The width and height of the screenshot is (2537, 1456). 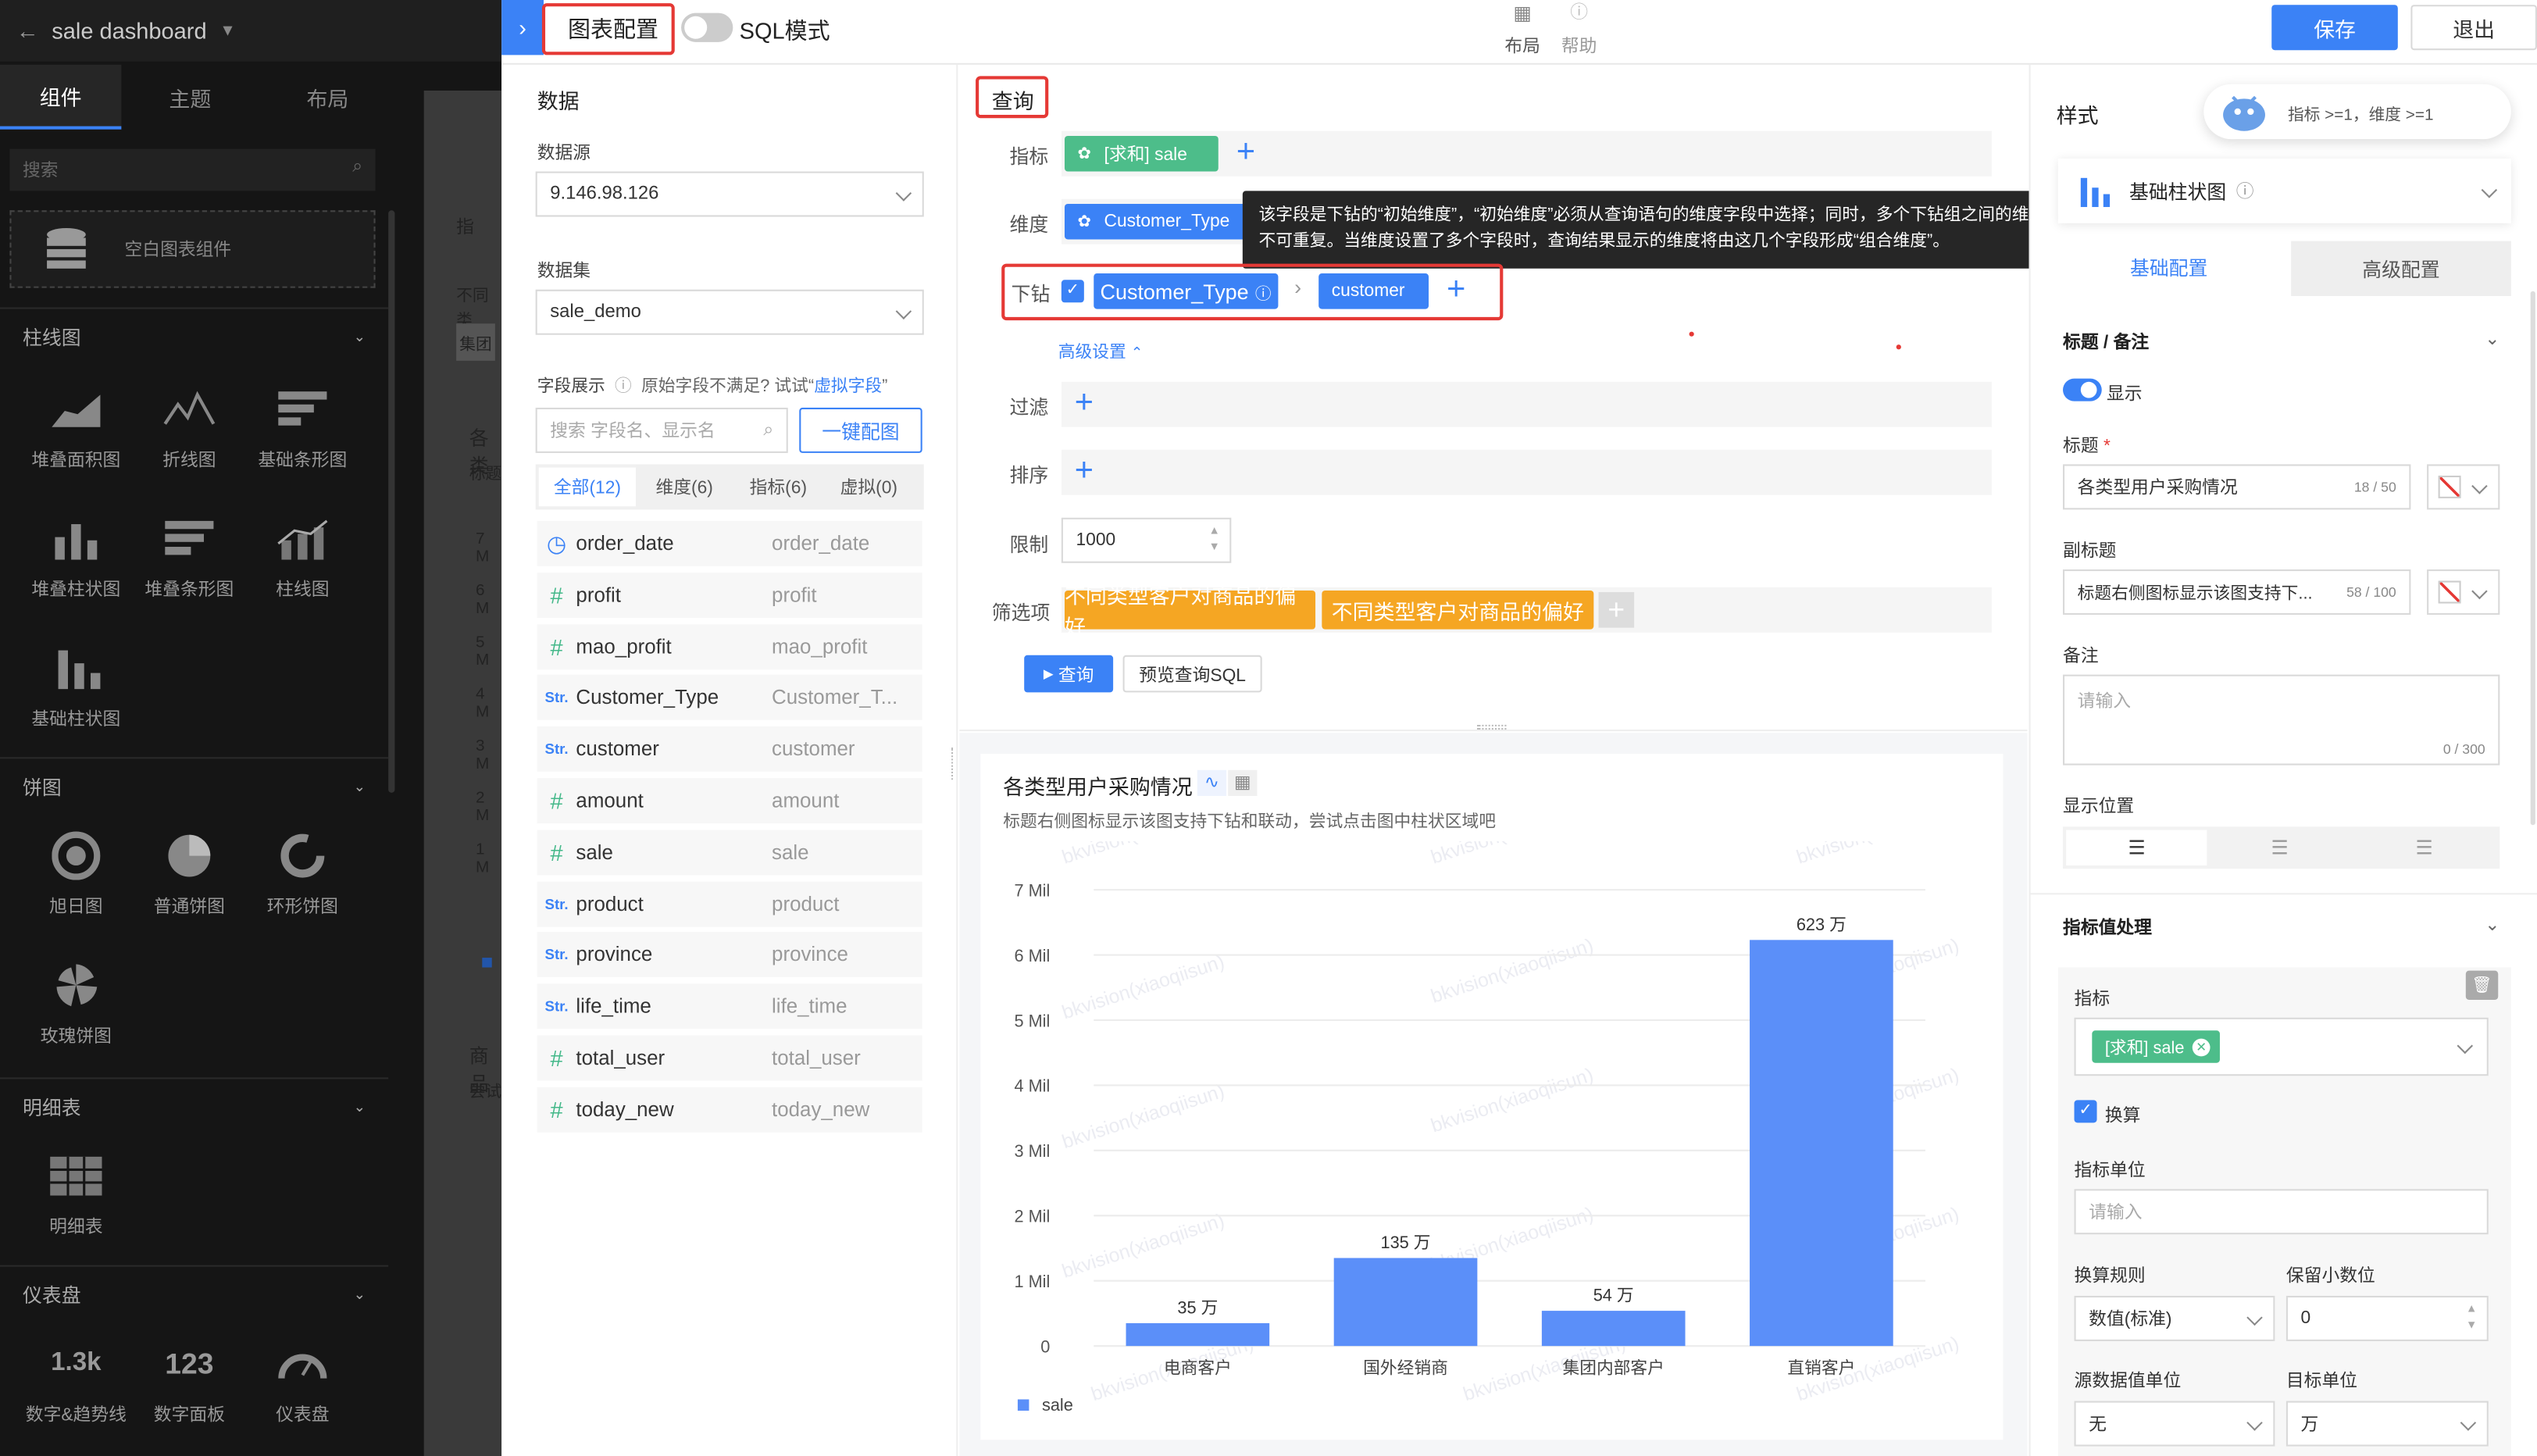 I want to click on tab-metric-fields: 指标(6), so click(x=778, y=487).